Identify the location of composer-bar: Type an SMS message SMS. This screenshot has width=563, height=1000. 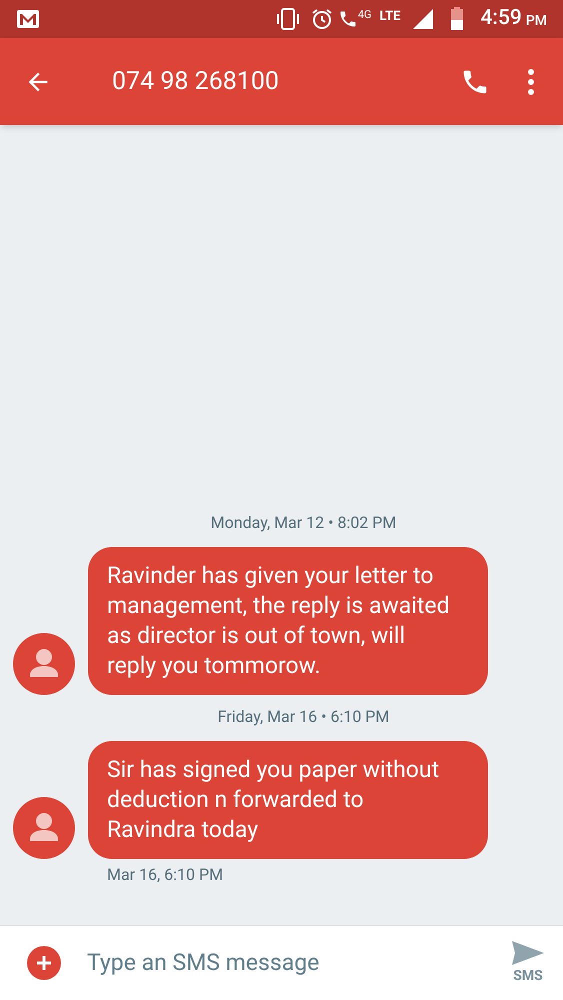
(281, 962).